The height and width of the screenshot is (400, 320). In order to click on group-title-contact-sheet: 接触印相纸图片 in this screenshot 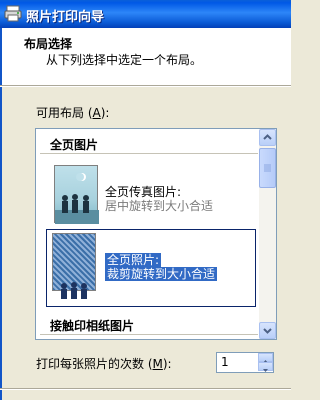, I will do `click(92, 326)`.